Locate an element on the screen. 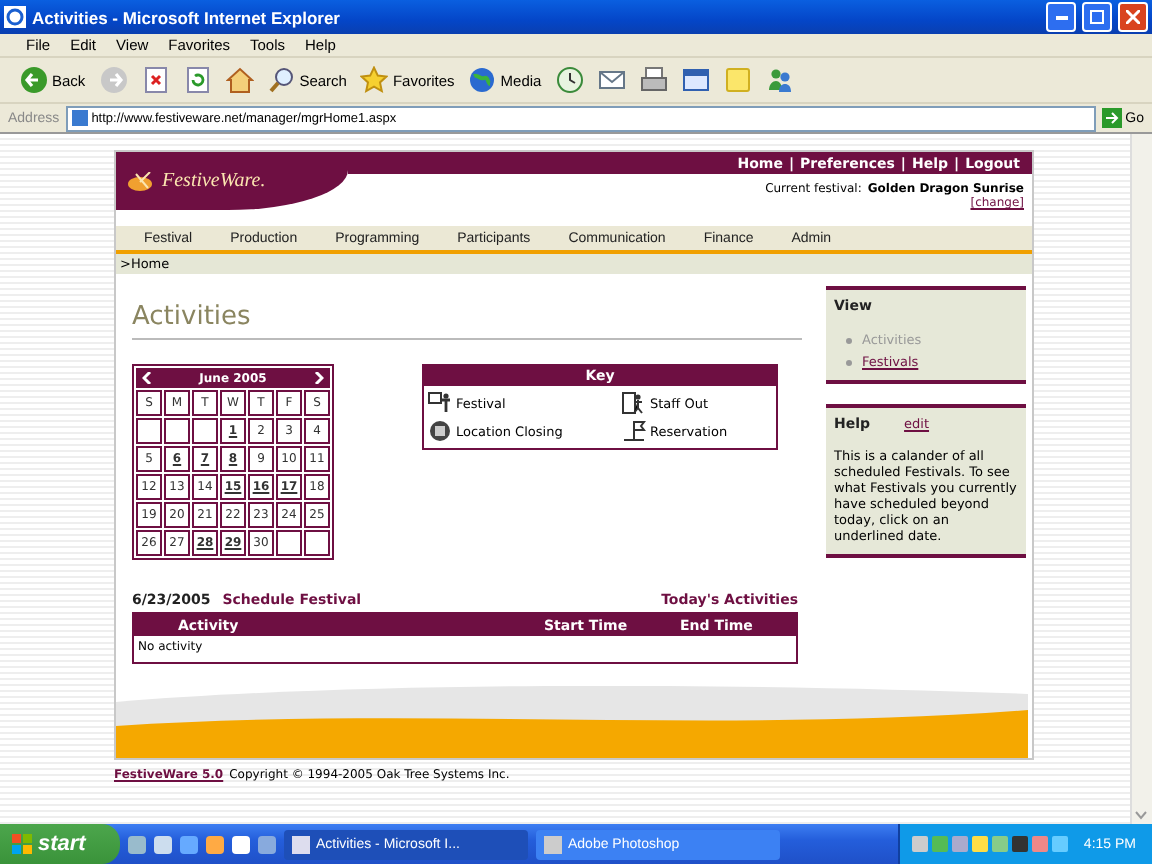 Image resolution: width=1152 pixels, height=864 pixels. chevron-left-icon is located at coordinates (147, 378).